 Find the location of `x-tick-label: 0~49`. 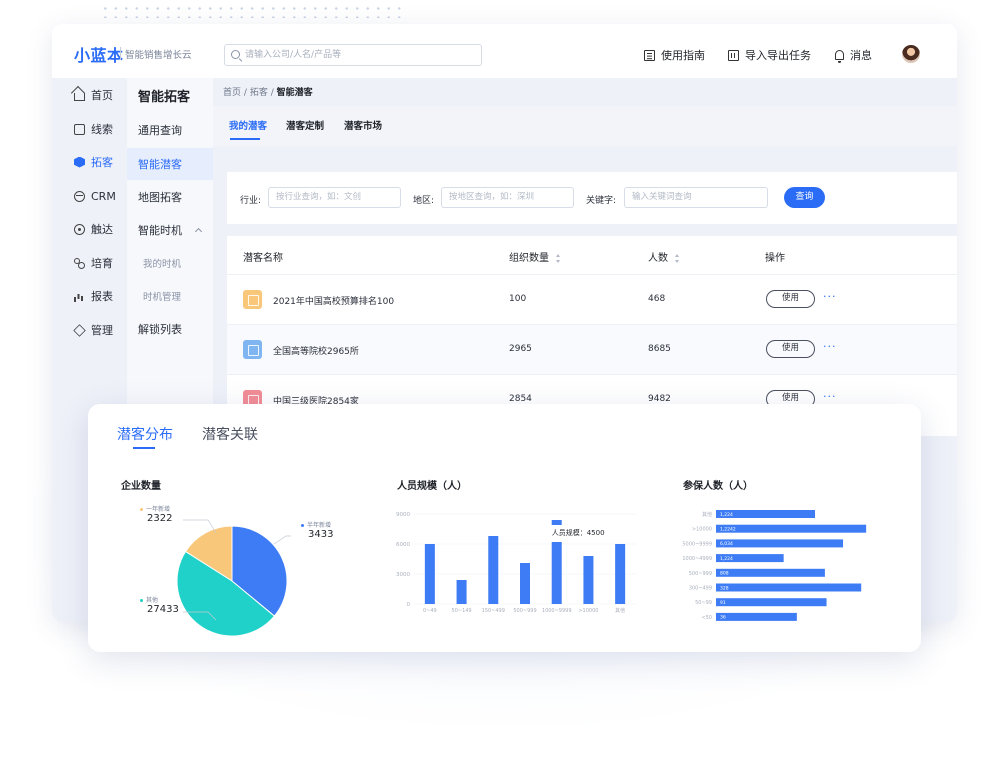

x-tick-label: 0~49 is located at coordinates (430, 611).